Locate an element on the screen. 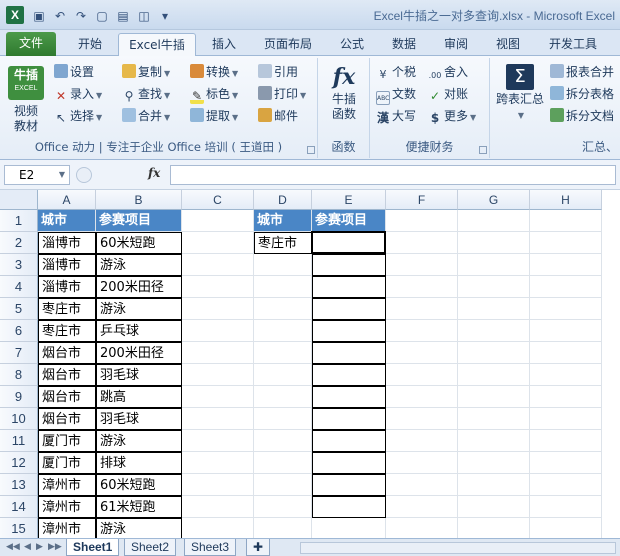  table-header-cell: 参赛项目 is located at coordinates (139, 221).